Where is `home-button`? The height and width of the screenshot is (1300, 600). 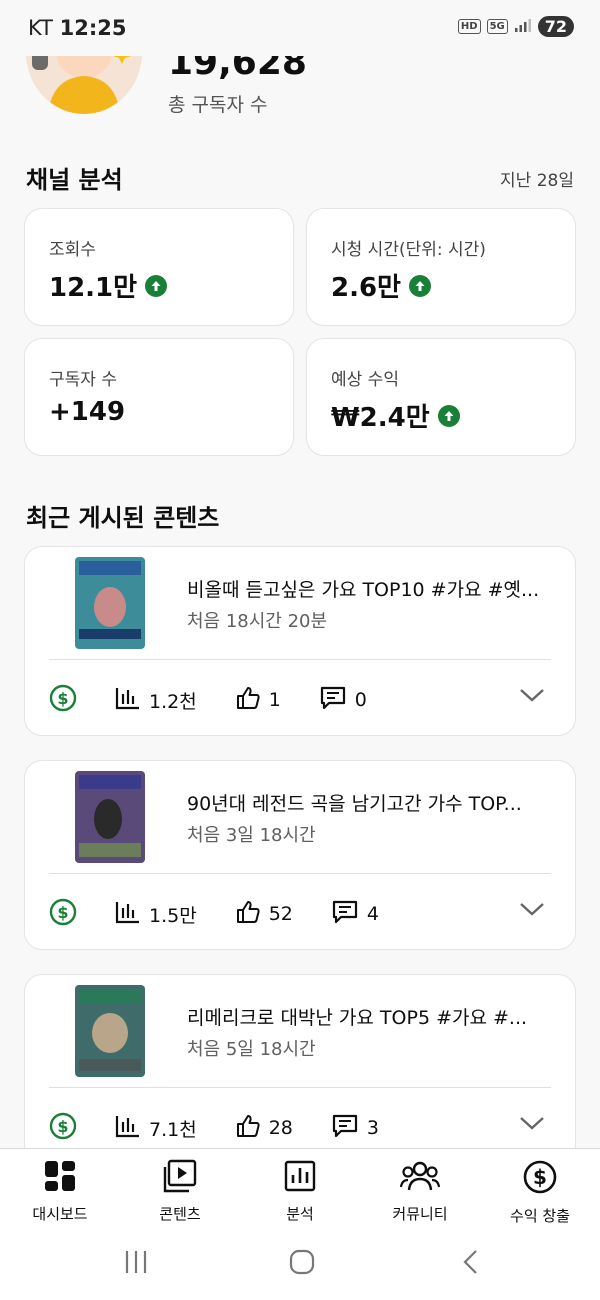 home-button is located at coordinates (302, 1264).